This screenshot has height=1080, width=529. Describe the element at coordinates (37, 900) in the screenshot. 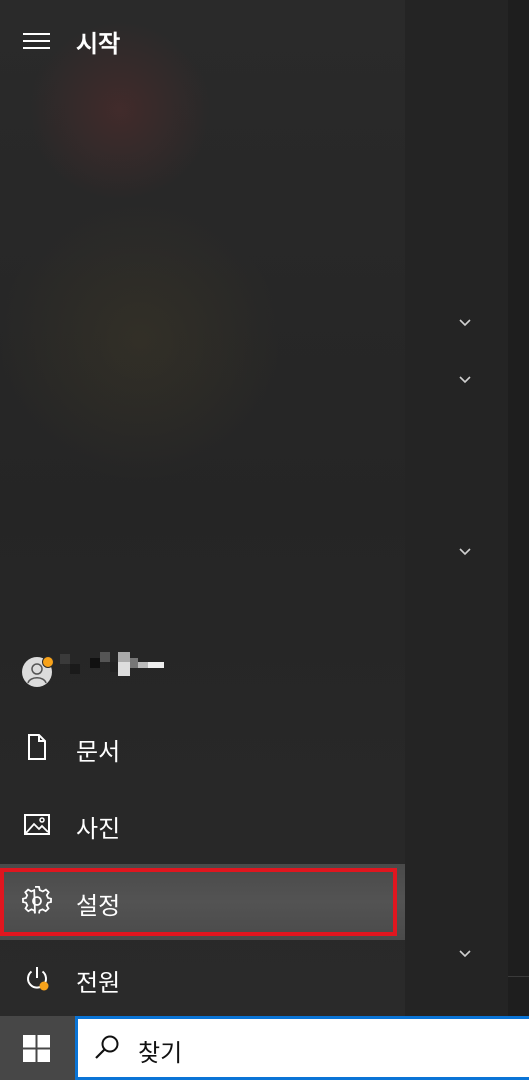

I see `gear-icon` at that location.